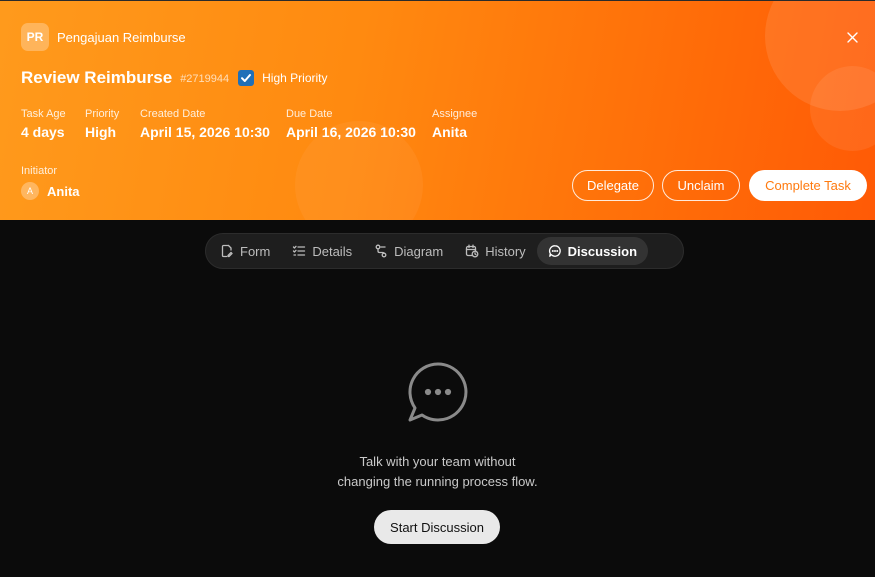 This screenshot has width=875, height=577. I want to click on avatar: A, so click(30, 191).